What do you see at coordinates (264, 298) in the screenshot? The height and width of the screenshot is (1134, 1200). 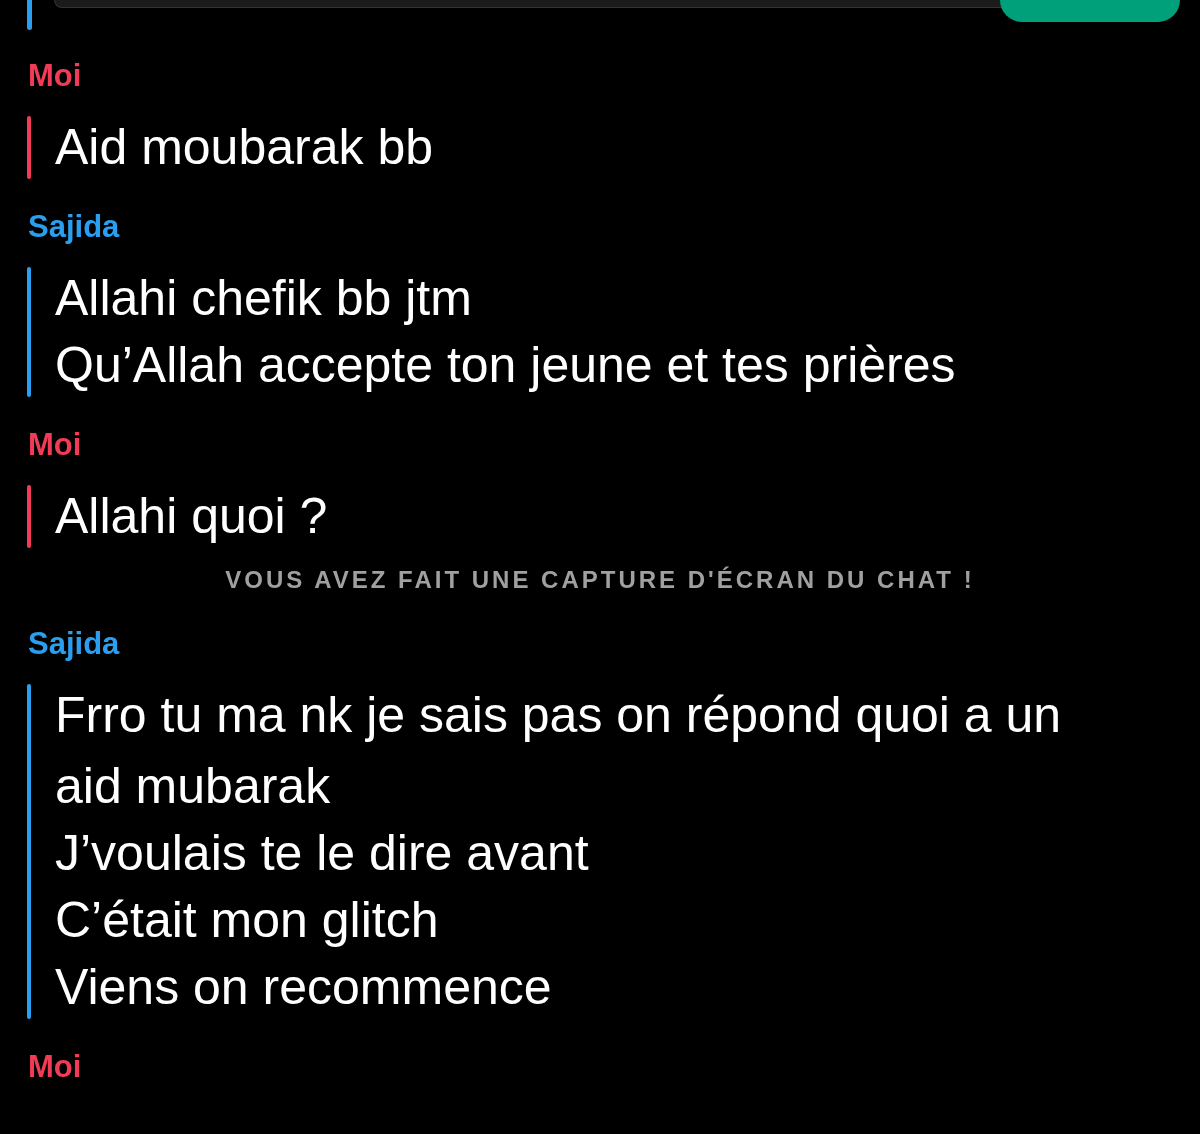 I see `message-text: Allahi chefik bb jtm` at bounding box center [264, 298].